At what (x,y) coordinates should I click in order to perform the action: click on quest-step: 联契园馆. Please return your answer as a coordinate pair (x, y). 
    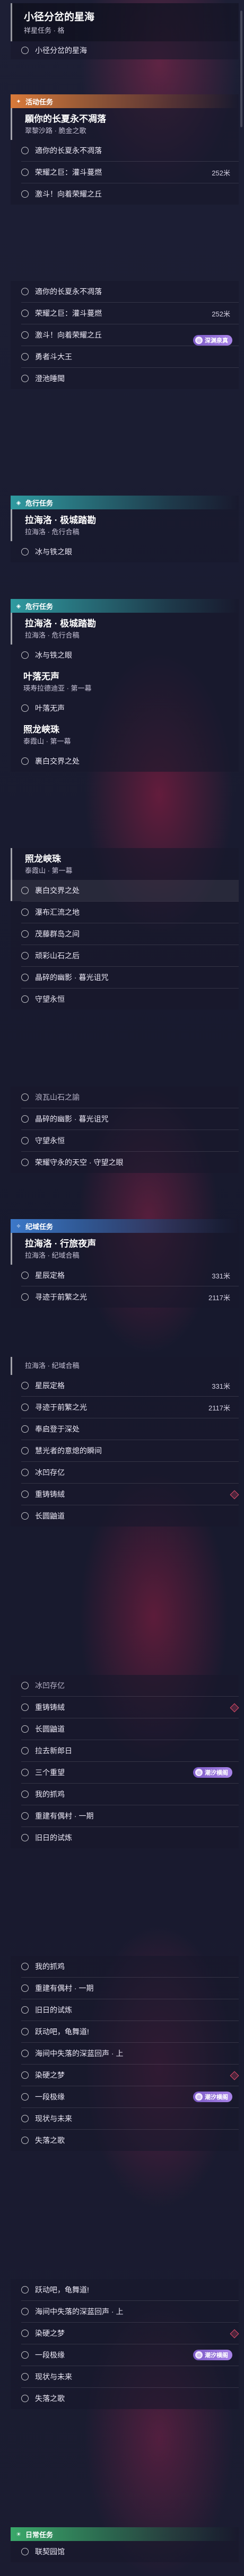
    Looking at the image, I should click on (125, 2551).